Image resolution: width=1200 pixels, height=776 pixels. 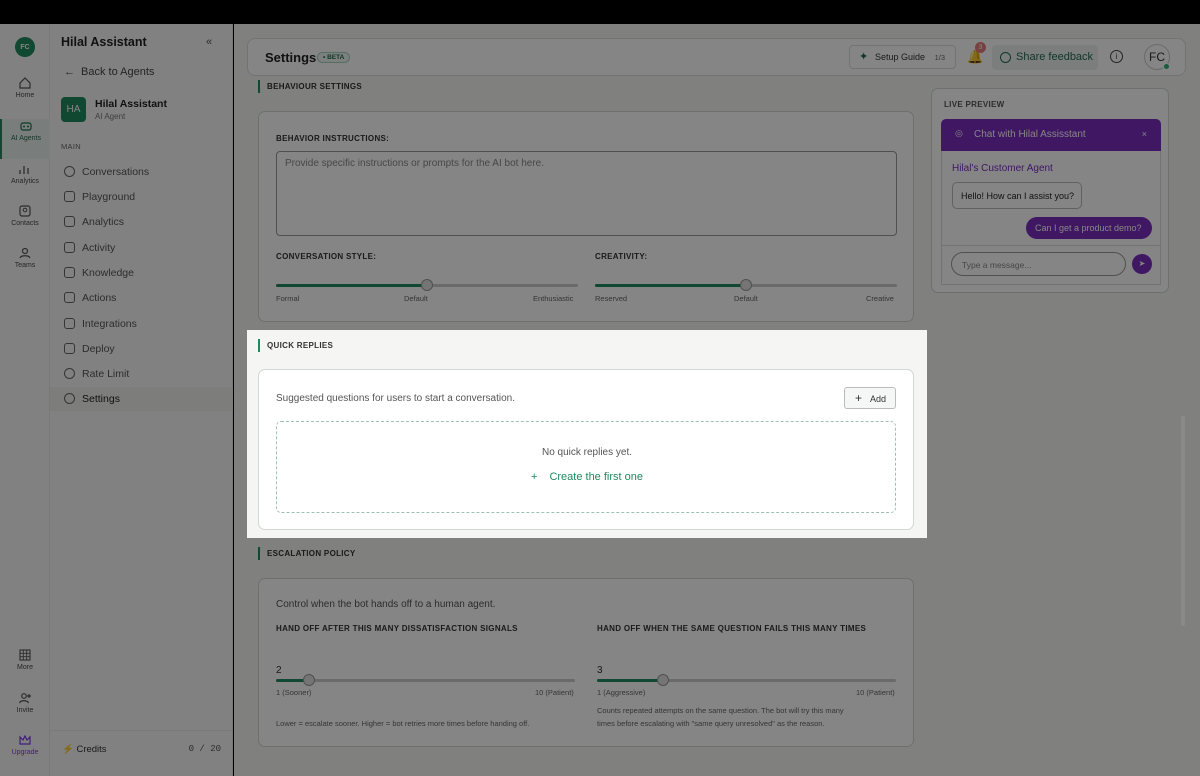 What do you see at coordinates (26, 126) in the screenshot?
I see `robot-icon` at bounding box center [26, 126].